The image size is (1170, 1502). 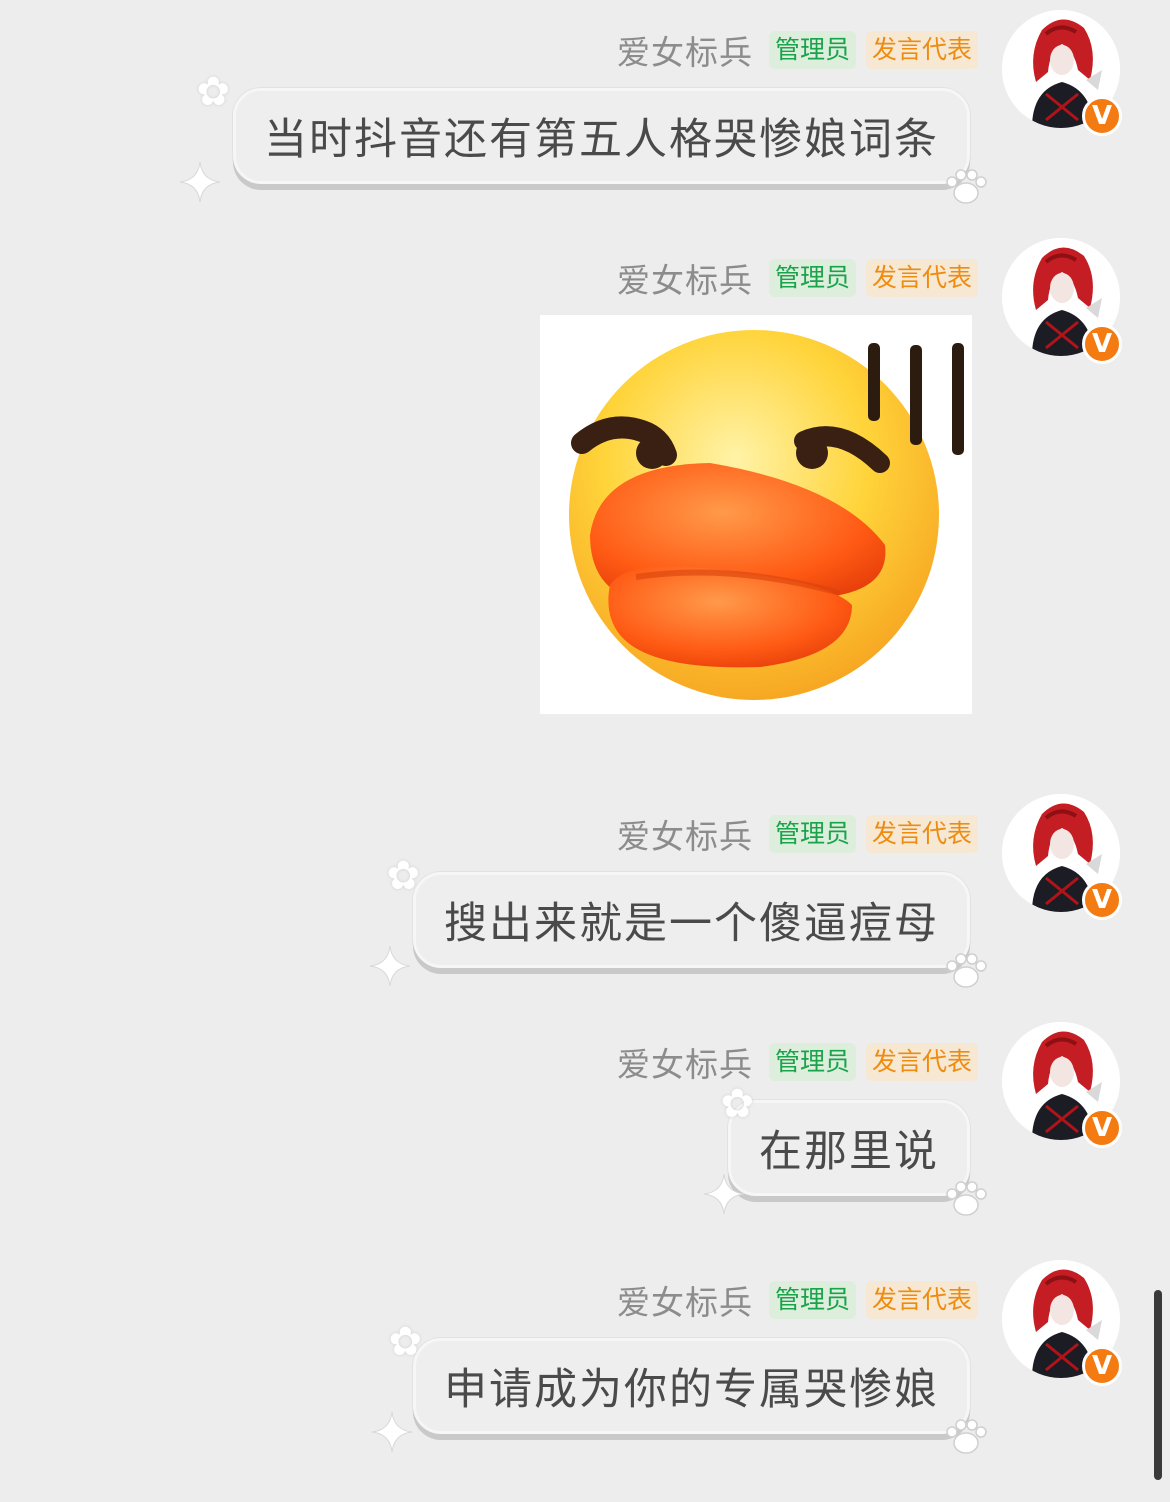 What do you see at coordinates (601, 140) in the screenshot?
I see `message-text: 当时抖音还有第五人格哭惨娘词条` at bounding box center [601, 140].